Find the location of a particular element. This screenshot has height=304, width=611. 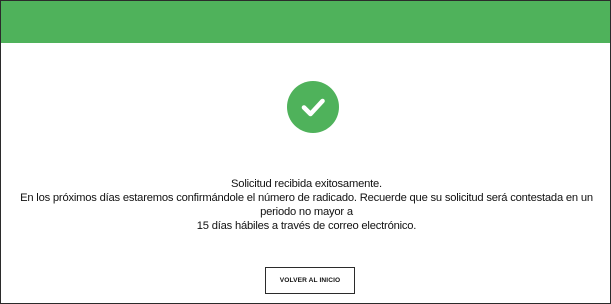

confirmation-title: Solicitud recibida exitosamente. is located at coordinates (306, 184).